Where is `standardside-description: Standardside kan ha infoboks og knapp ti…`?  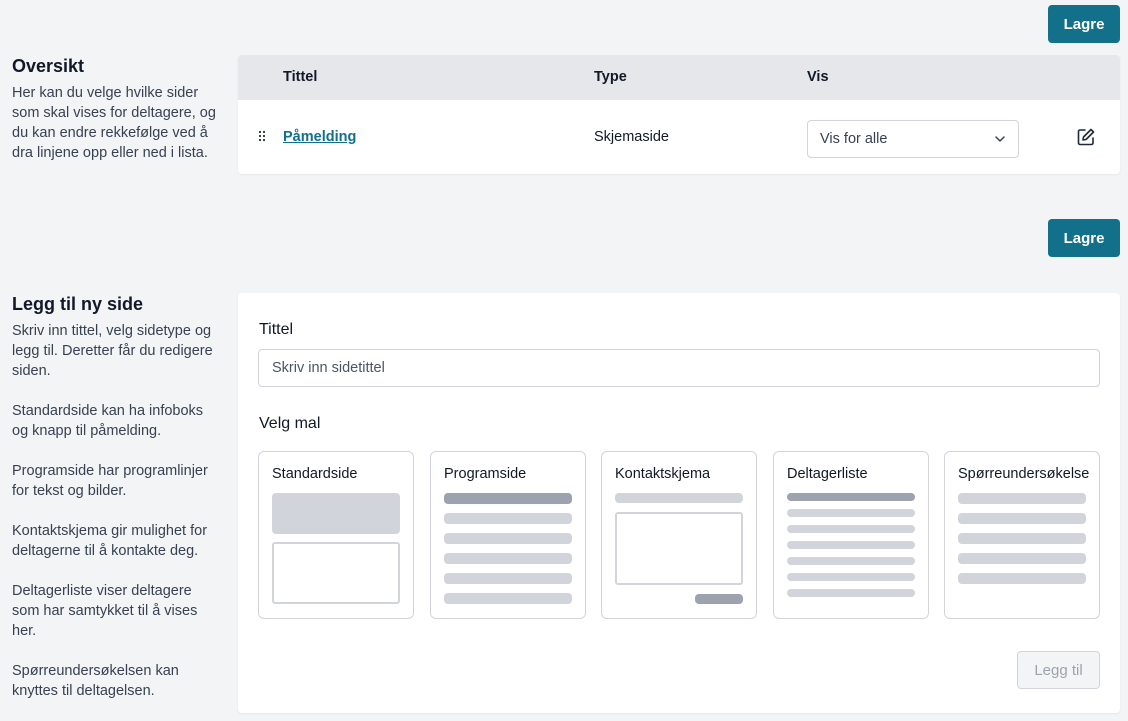
standardside-description: Standardside kan ha infoboks og knapp ti… is located at coordinates (108, 421).